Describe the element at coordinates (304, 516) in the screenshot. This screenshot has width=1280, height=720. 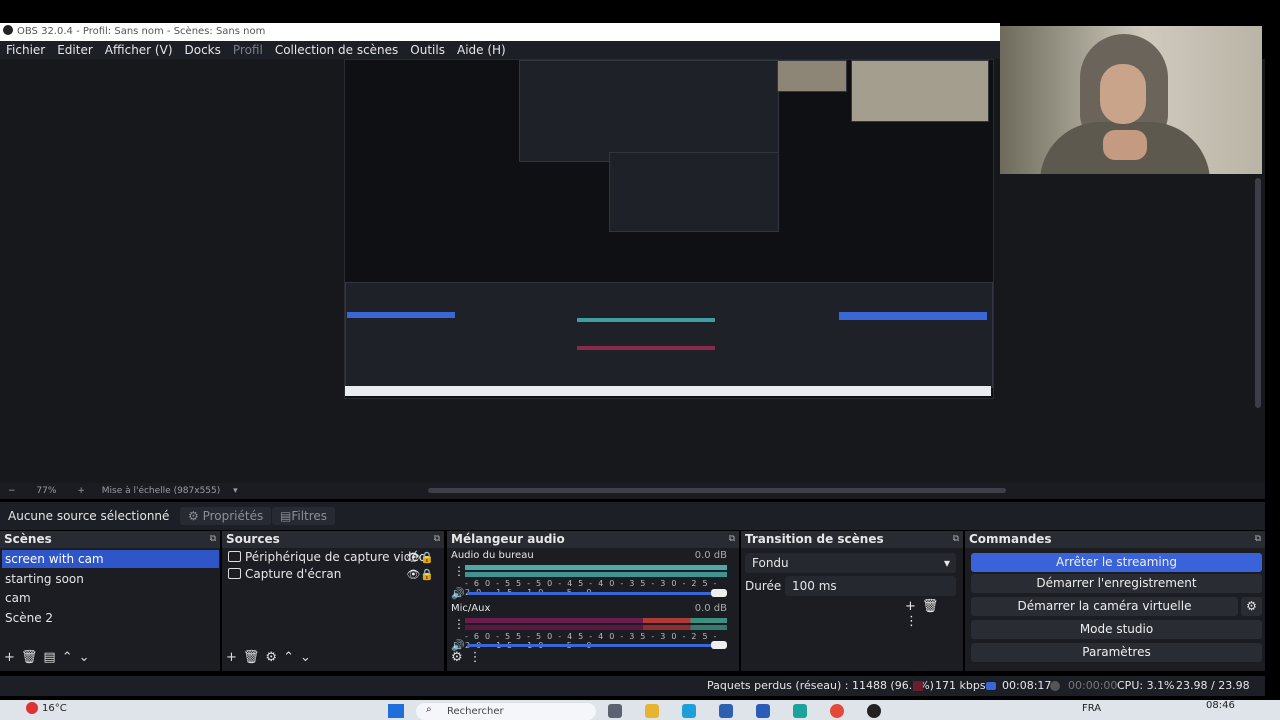
I see `filters-button: ▤Filtres` at that location.